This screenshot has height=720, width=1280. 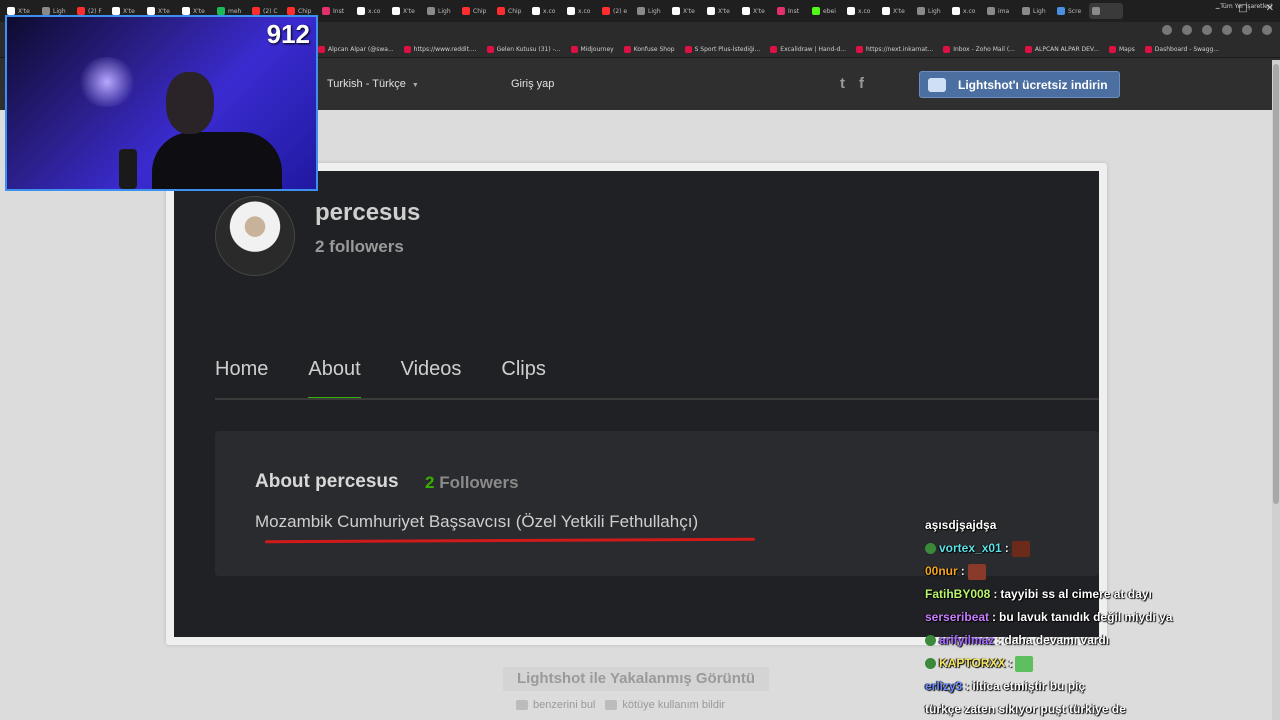 I want to click on browser-tab: (2) e, so click(x=616, y=11).